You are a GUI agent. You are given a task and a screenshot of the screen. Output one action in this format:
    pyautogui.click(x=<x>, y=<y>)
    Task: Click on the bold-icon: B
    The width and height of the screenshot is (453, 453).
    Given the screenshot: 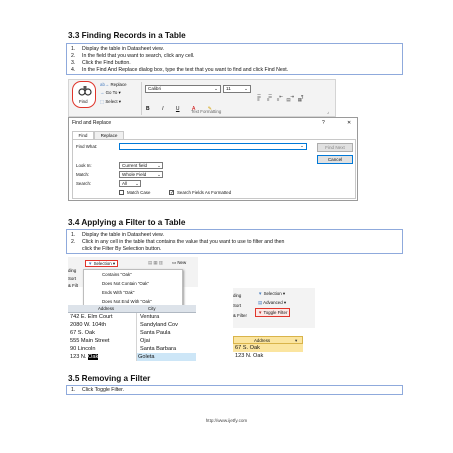 What is the action you would take?
    pyautogui.click(x=148, y=109)
    